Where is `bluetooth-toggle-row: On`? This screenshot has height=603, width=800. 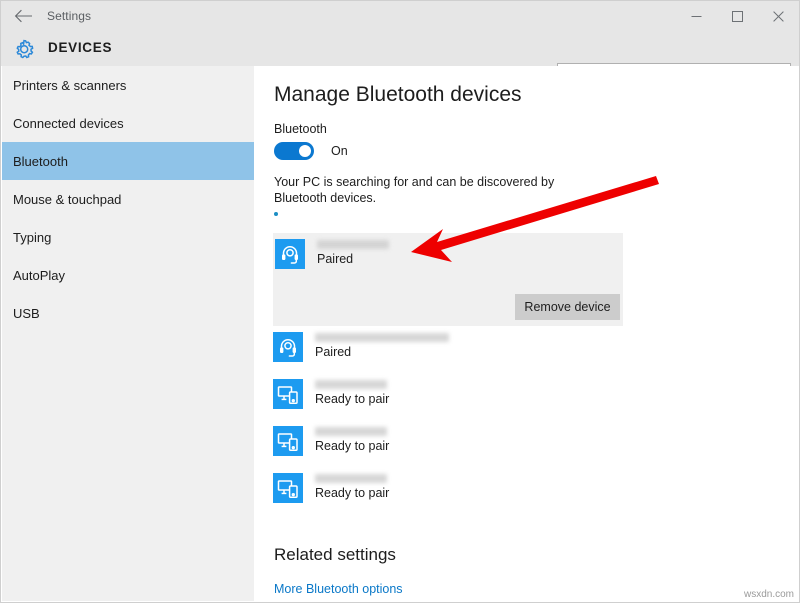 bluetooth-toggle-row: On is located at coordinates (311, 151).